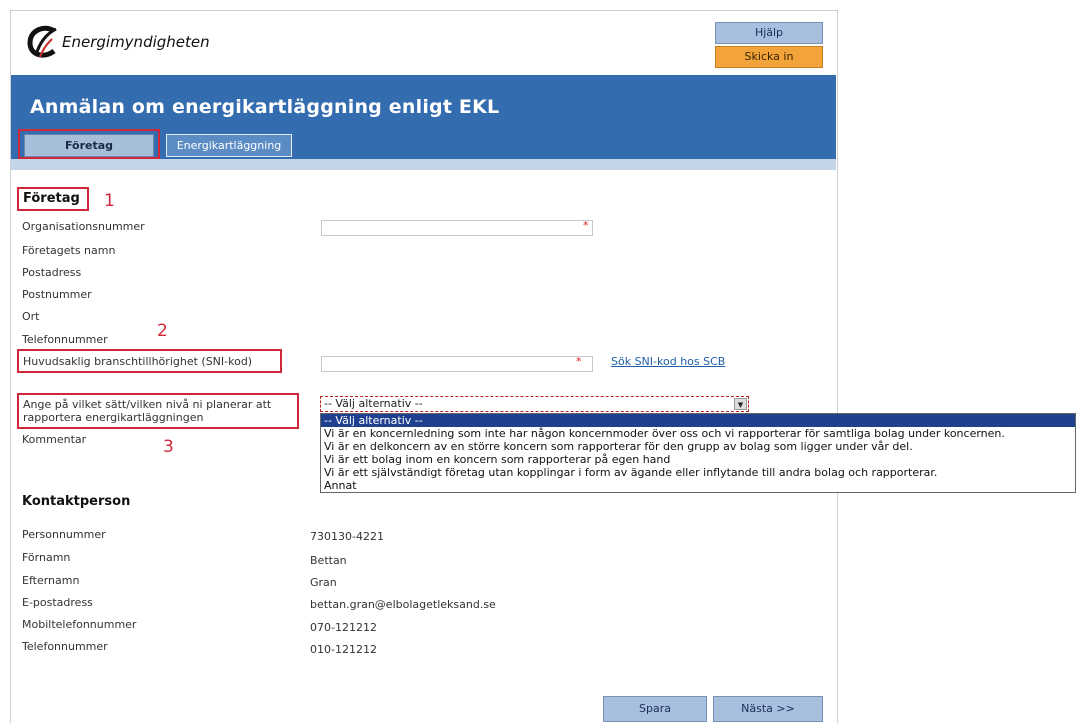 This screenshot has width=1076, height=723. Describe the element at coordinates (31, 316) in the screenshot. I see `city-label: Ort` at that location.